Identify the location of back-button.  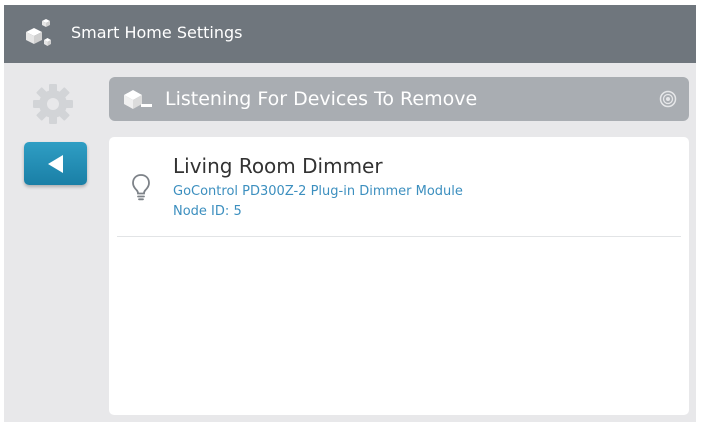
(55, 163).